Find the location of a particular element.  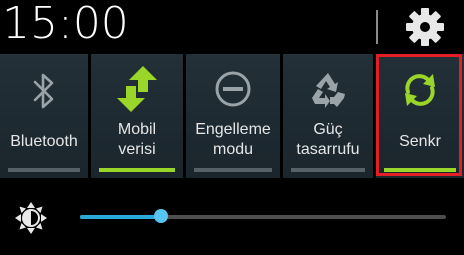

tile-blocking-mode: Engelleme modu is located at coordinates (233, 116).